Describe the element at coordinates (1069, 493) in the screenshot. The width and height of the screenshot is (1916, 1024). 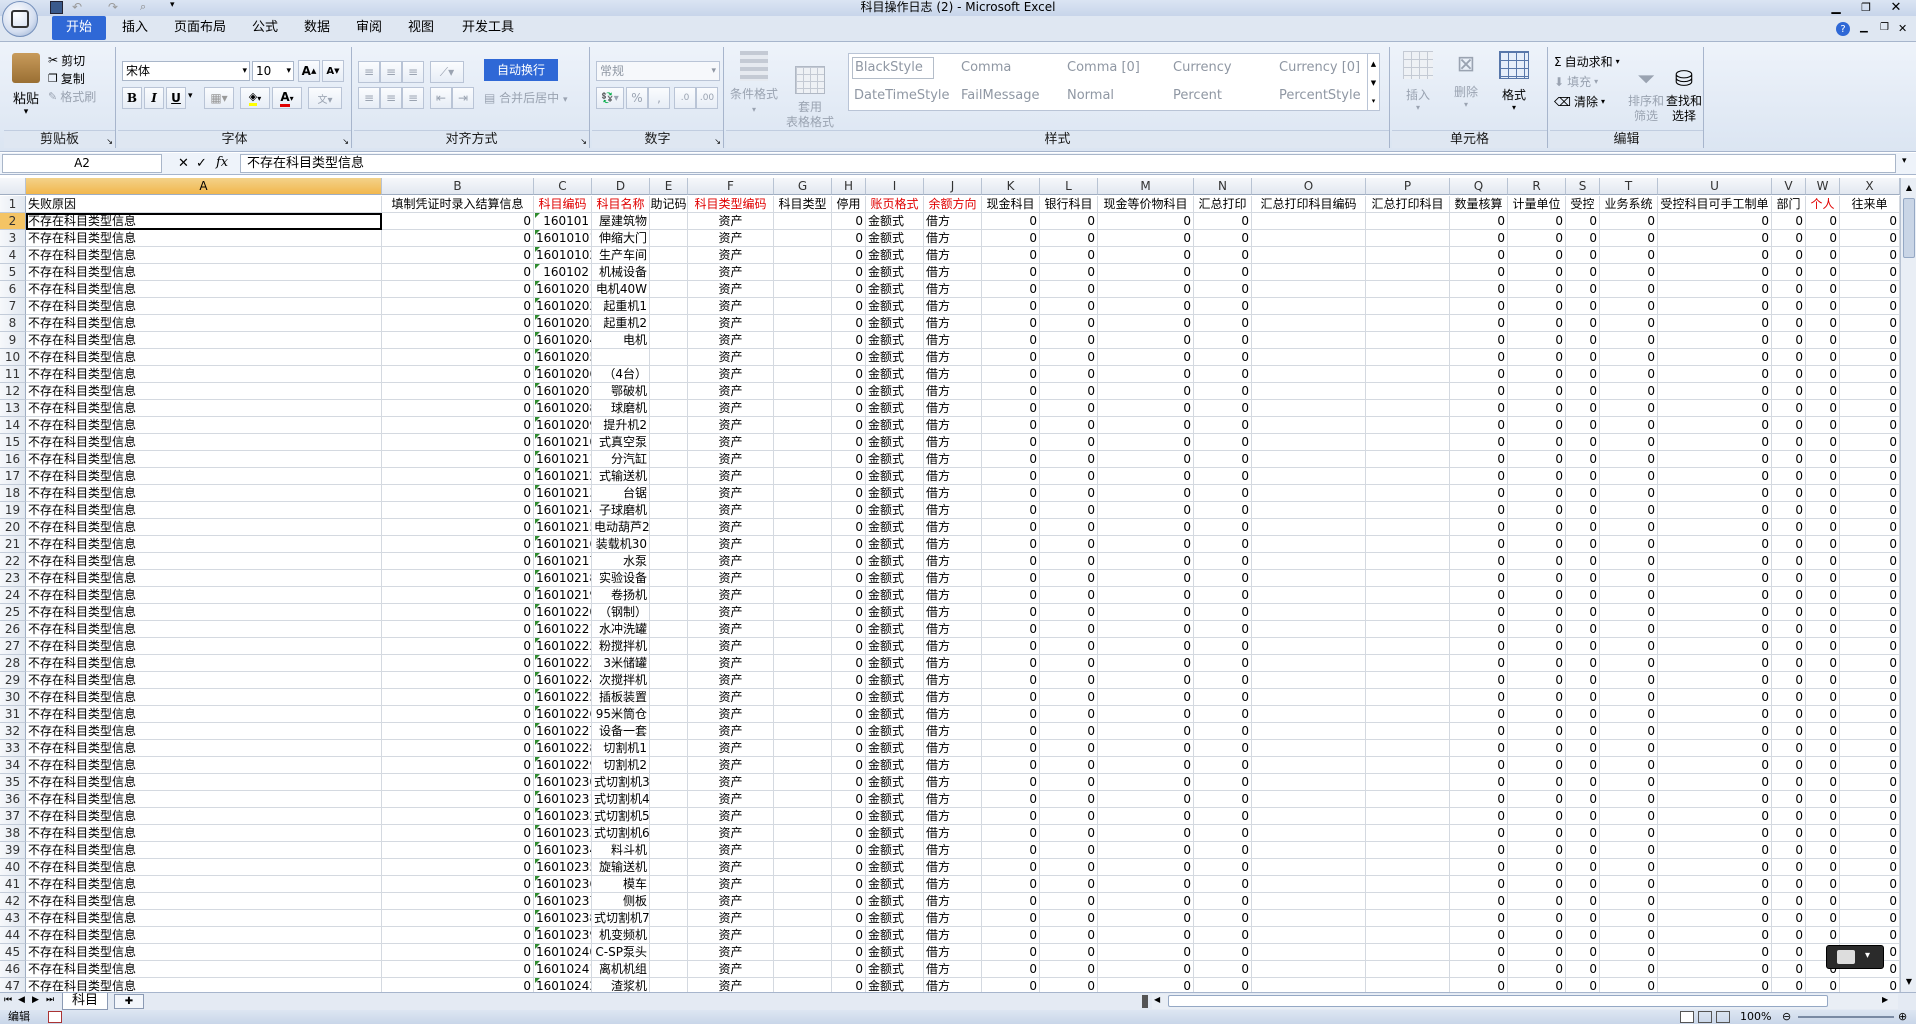
I see `cell-l18: 0` at that location.